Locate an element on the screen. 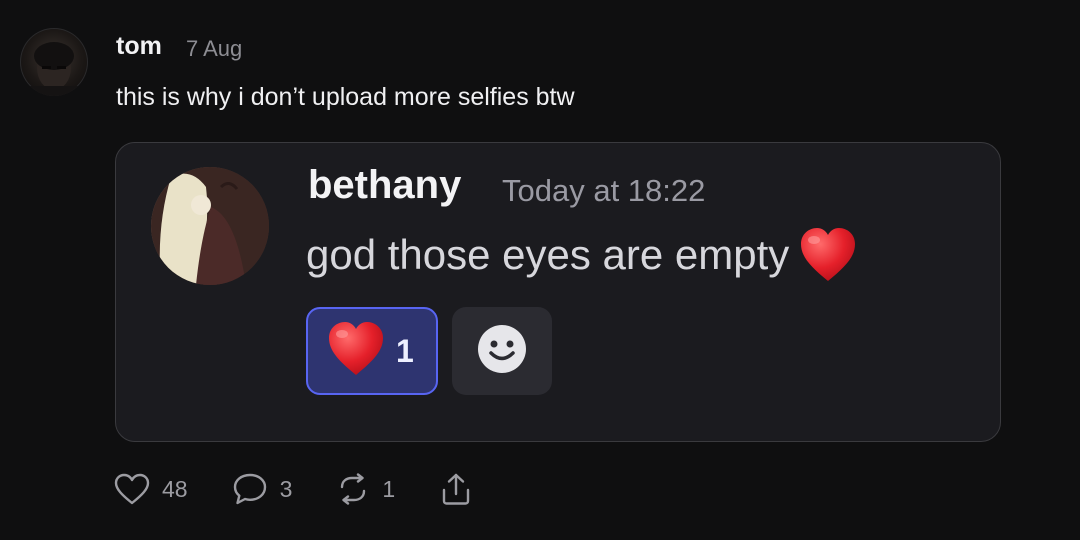 The height and width of the screenshot is (540, 1080). heart-reaction-button: 1 is located at coordinates (372, 351).